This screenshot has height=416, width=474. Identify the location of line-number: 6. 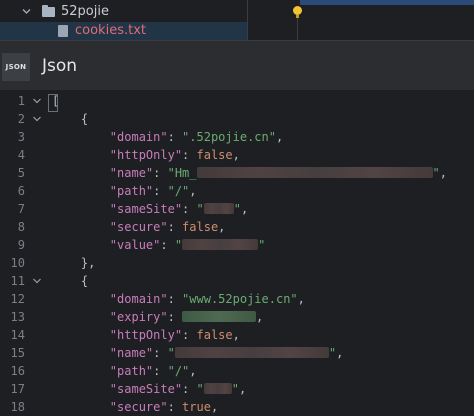
(21, 191).